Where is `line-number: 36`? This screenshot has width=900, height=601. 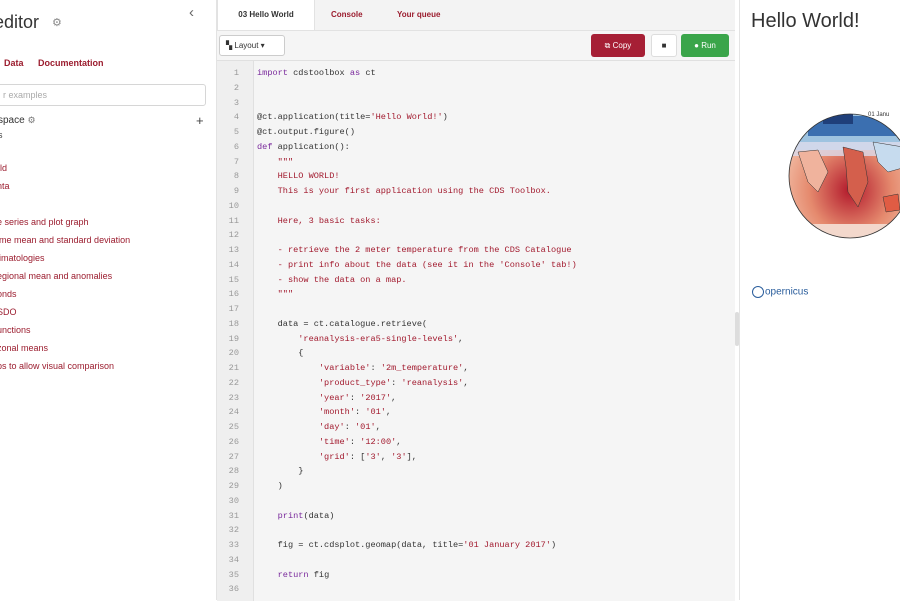
line-number: 36 is located at coordinates (233, 589).